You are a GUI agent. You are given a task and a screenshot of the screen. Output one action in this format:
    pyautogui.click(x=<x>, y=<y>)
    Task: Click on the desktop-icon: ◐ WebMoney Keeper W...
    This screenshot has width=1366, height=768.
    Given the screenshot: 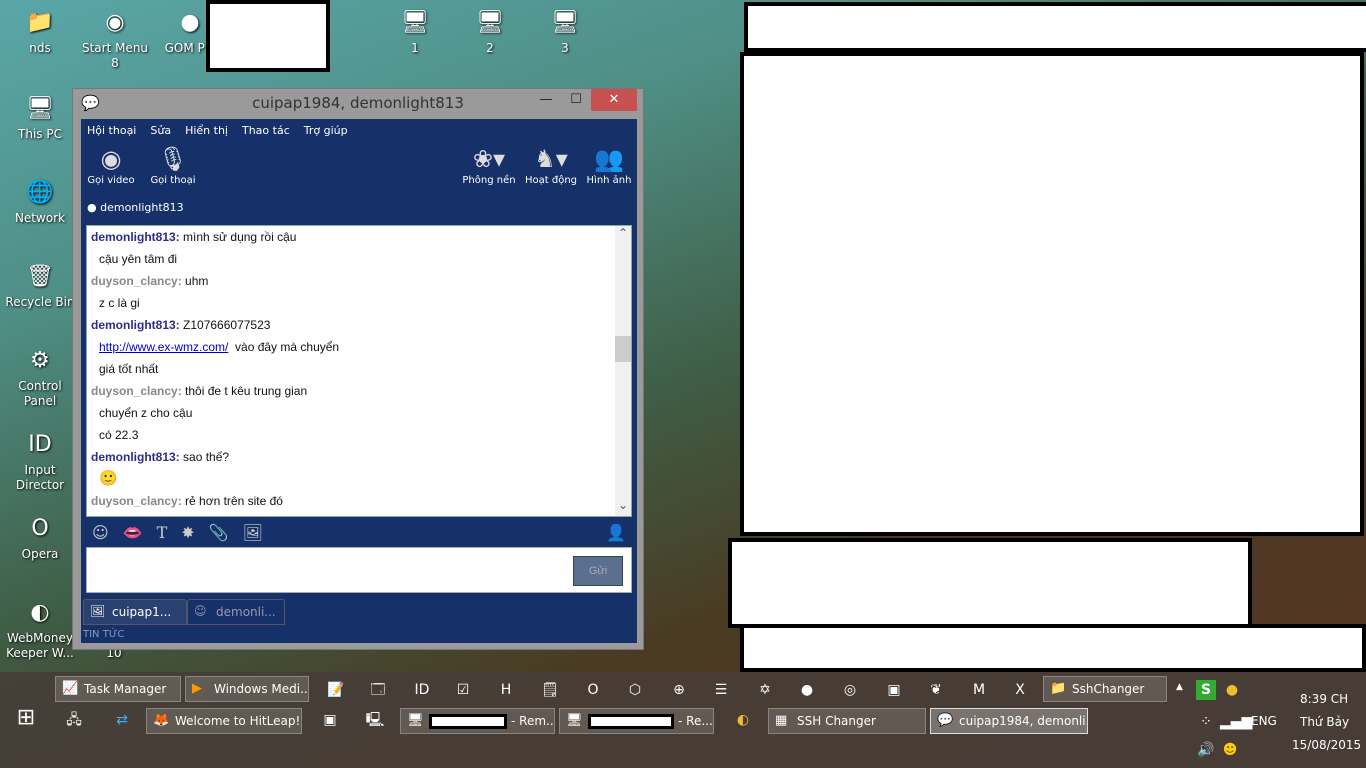 What is the action you would take?
    pyautogui.click(x=40, y=628)
    